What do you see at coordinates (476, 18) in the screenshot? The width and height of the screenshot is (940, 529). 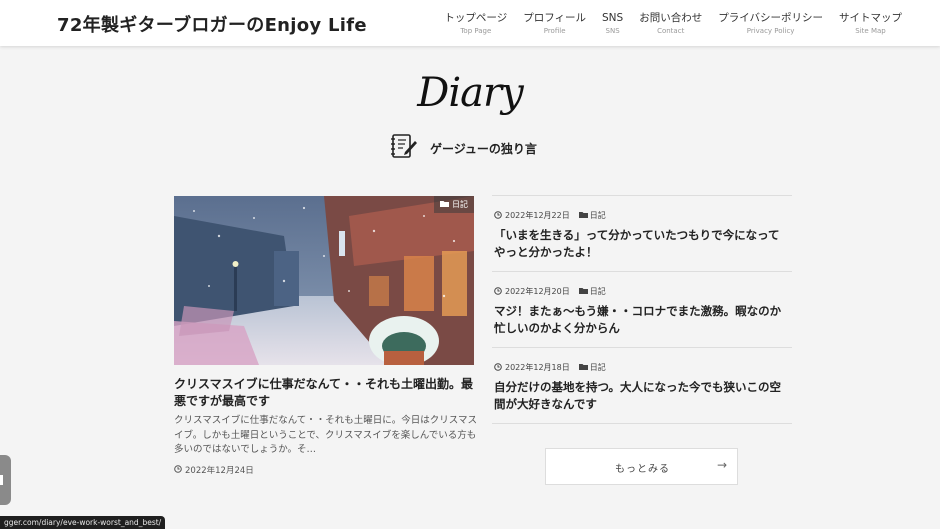 I see `nav-label: トップページ` at bounding box center [476, 18].